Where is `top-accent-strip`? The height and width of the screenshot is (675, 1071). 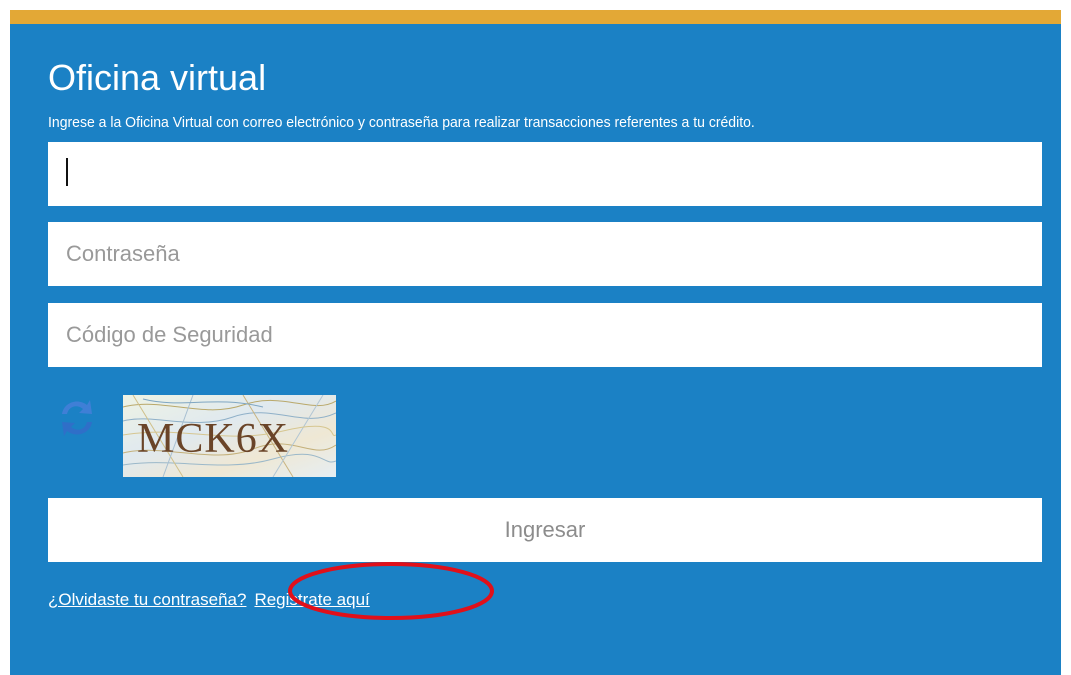 top-accent-strip is located at coordinates (535, 17).